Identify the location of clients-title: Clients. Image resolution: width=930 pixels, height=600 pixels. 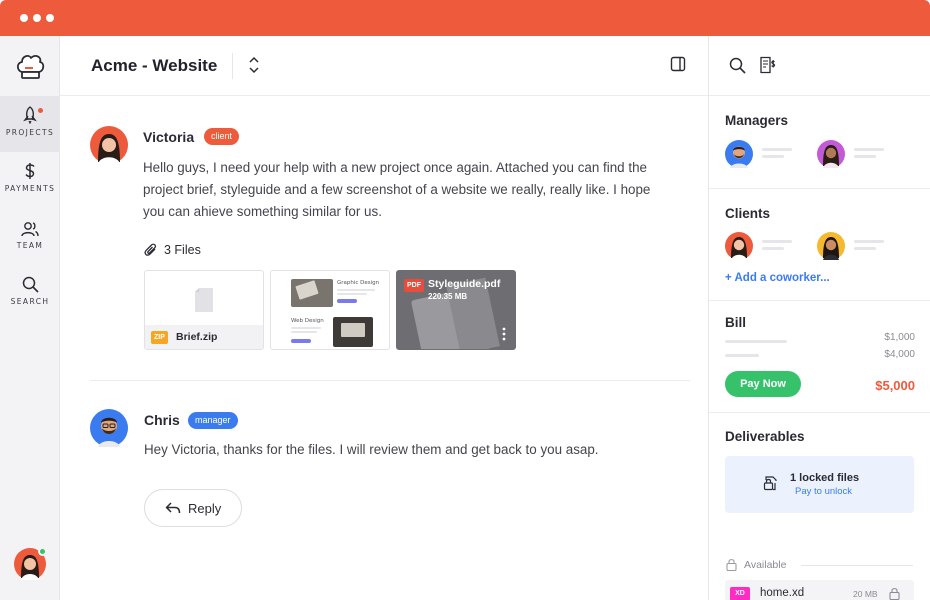
(748, 213).